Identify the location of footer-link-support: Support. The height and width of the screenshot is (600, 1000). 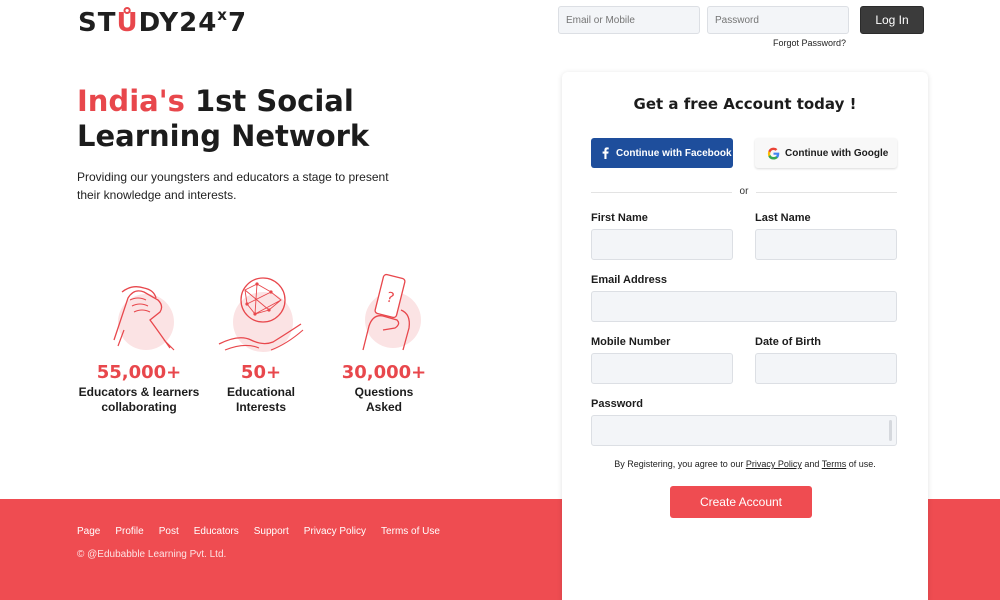
(271, 531).